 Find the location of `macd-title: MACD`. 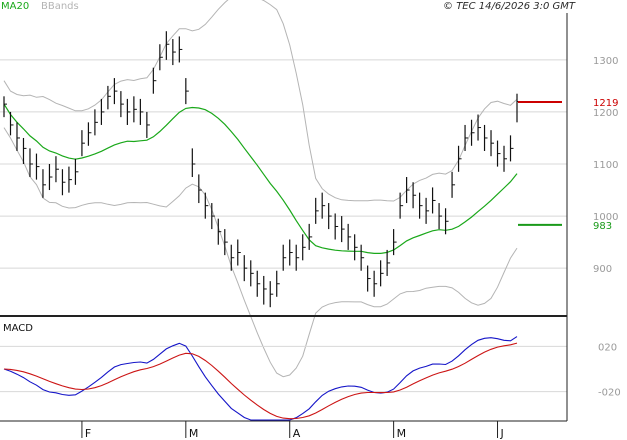

macd-title: MACD is located at coordinates (18, 328).